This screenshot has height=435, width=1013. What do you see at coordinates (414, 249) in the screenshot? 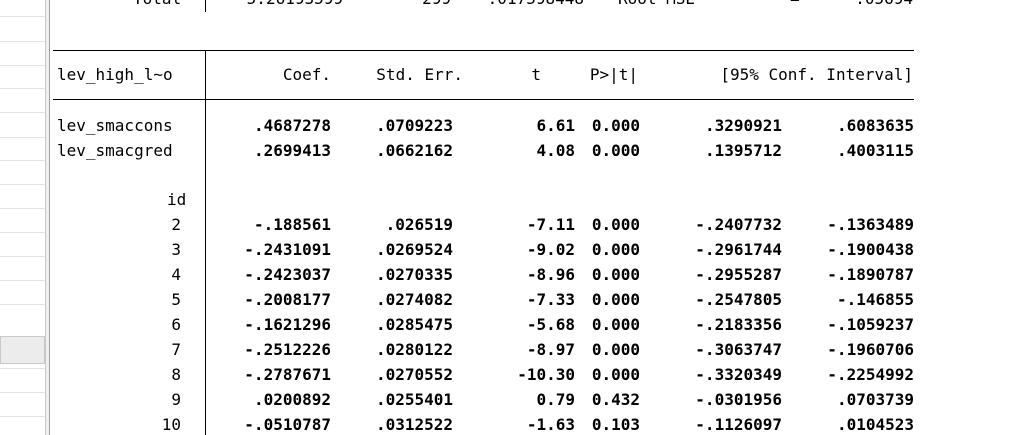
I see `stderr-value: .0269524` at bounding box center [414, 249].